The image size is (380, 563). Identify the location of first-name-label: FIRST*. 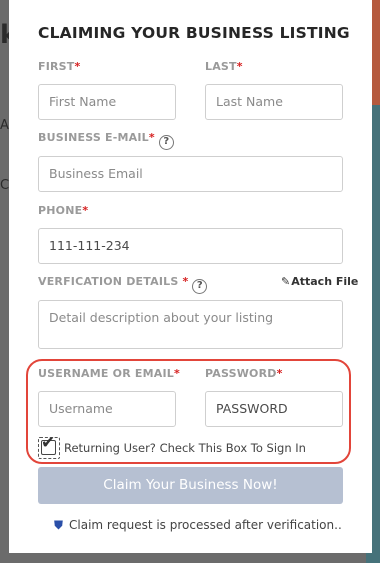
(59, 66).